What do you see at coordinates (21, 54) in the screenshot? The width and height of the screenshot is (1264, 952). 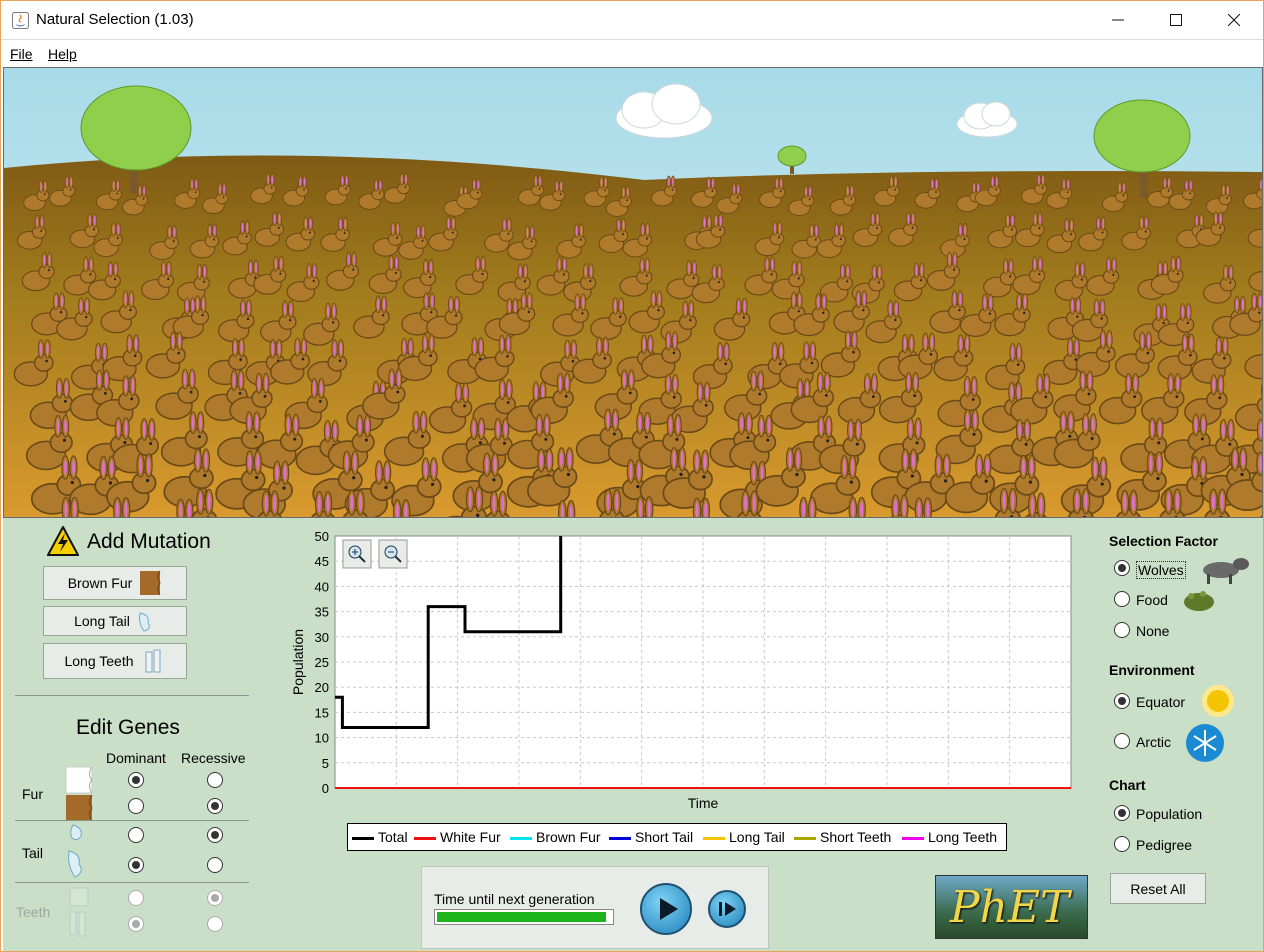 I see `menu-file: File` at bounding box center [21, 54].